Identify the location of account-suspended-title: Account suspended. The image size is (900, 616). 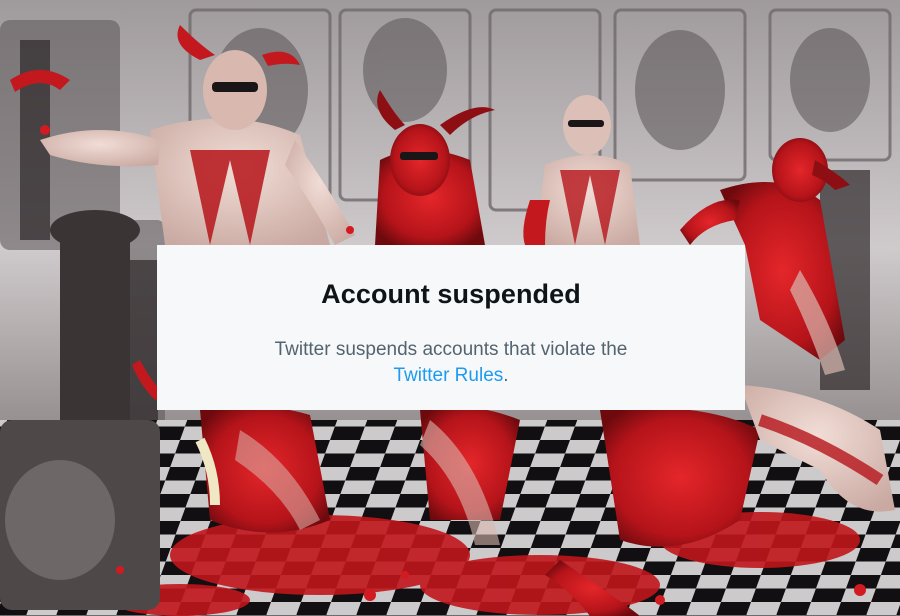
(451, 294).